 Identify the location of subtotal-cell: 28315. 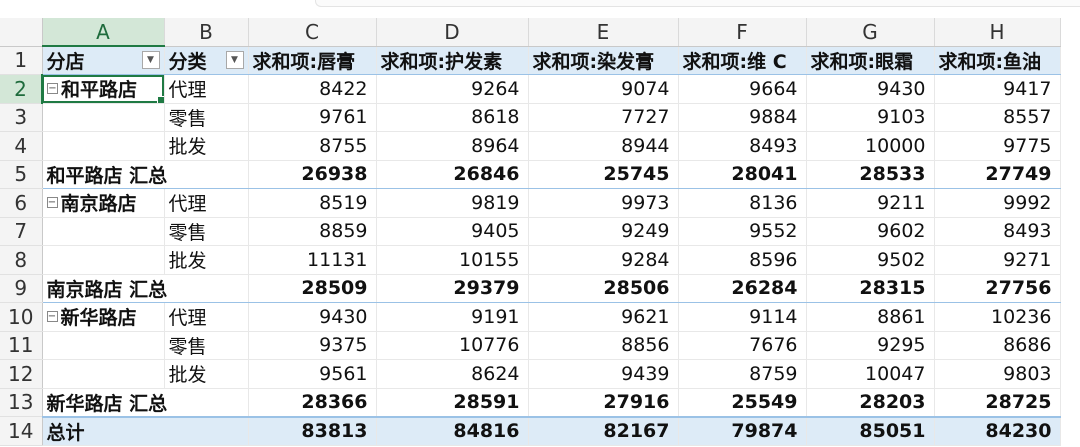
(870, 288).